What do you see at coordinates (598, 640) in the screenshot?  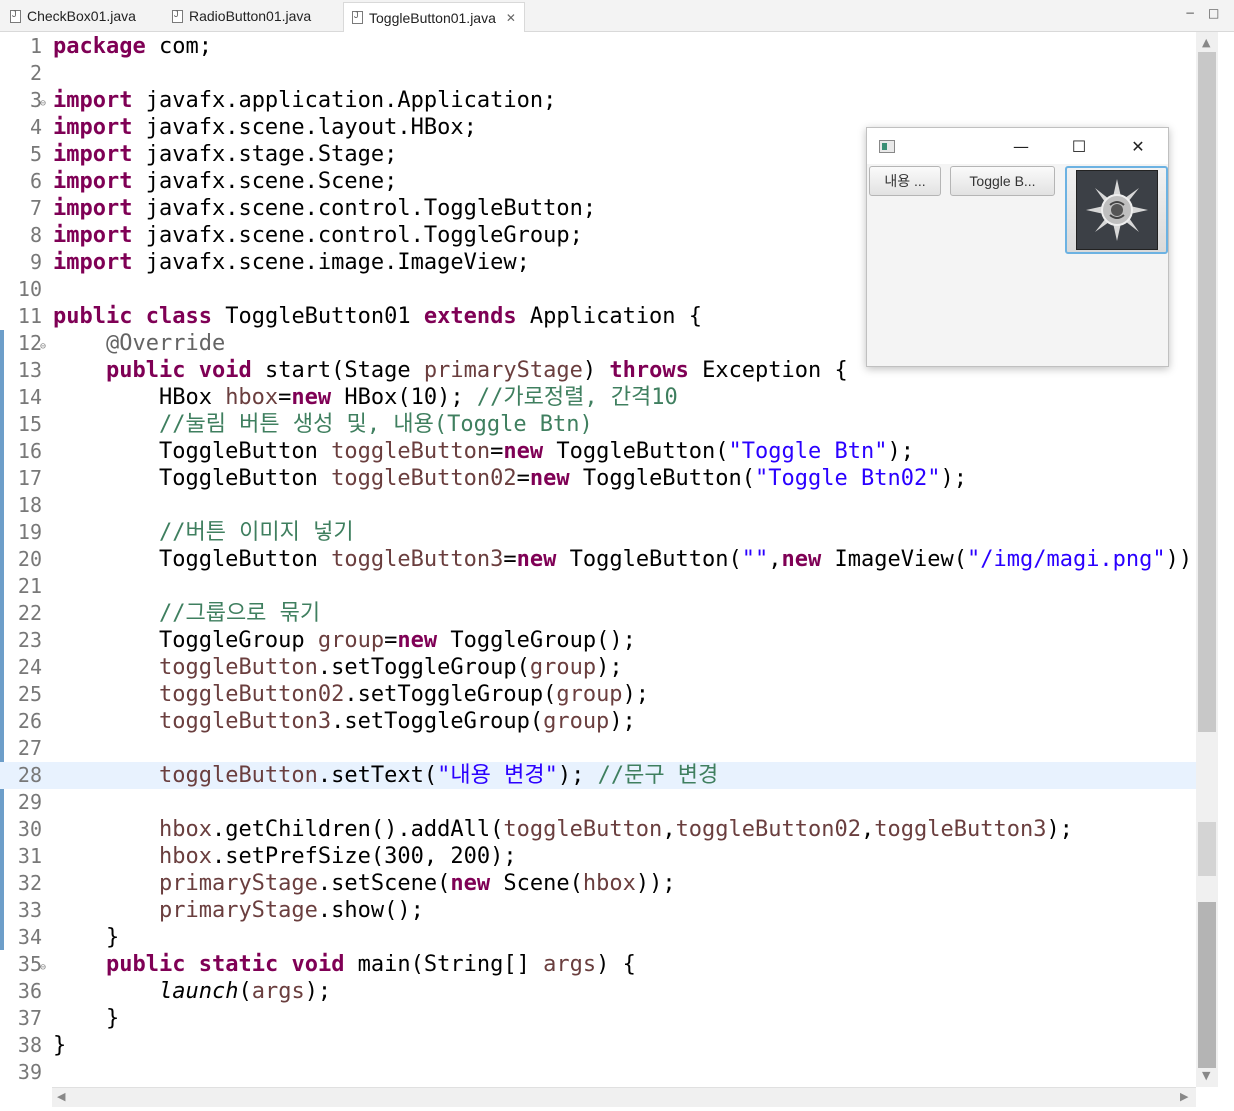 I see `code-line: 23 ToggleGroup group=new ToggleGroup();` at bounding box center [598, 640].